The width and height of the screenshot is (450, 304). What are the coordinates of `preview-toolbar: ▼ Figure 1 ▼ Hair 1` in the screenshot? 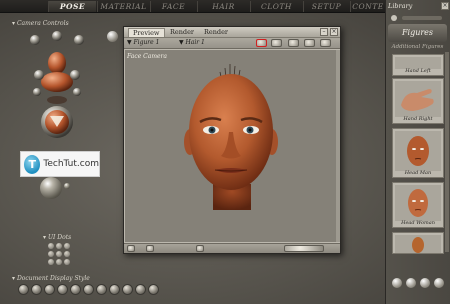 It's located at (232, 43).